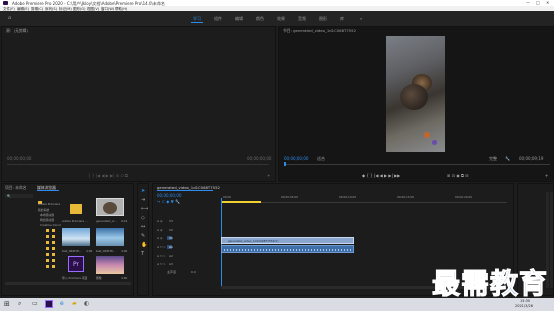  Describe the element at coordinates (348, 197) in the screenshot. I see `ruler-label: 00;00;10;00` at that location.